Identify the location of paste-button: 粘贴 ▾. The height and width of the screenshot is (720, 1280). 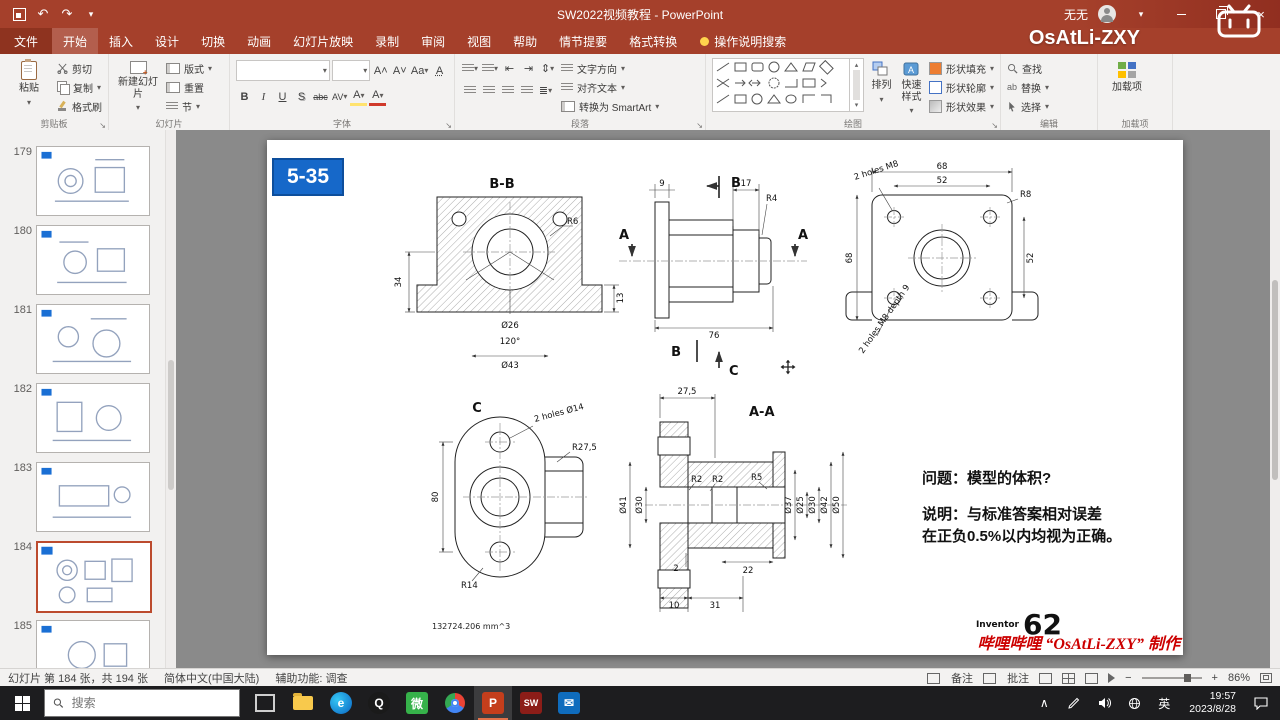
(29, 82).